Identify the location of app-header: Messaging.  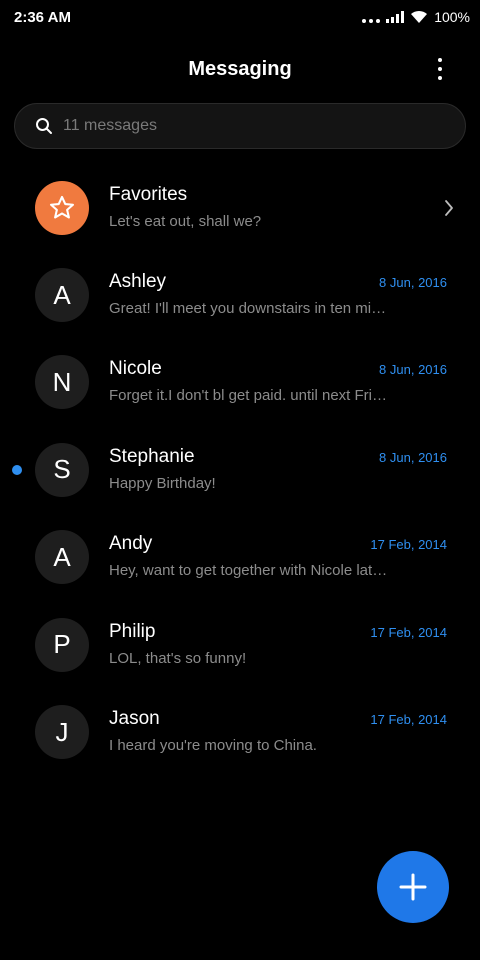
(240, 69).